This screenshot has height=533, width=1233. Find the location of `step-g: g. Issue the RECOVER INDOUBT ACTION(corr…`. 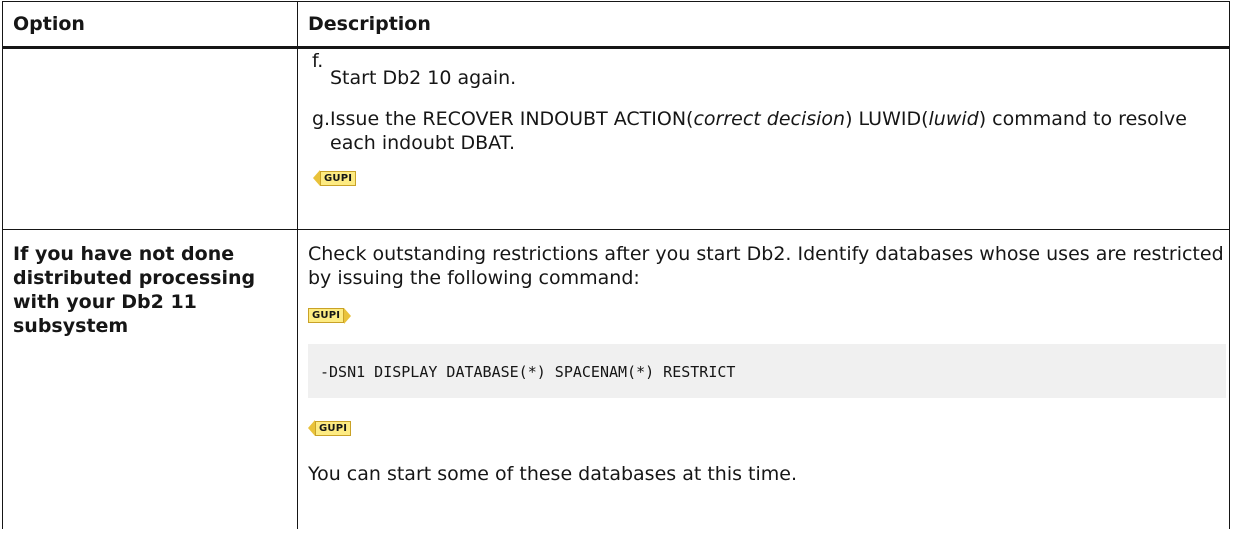

step-g: g. Issue the RECOVER INDOUBT ACTION(corr… is located at coordinates (763, 131).